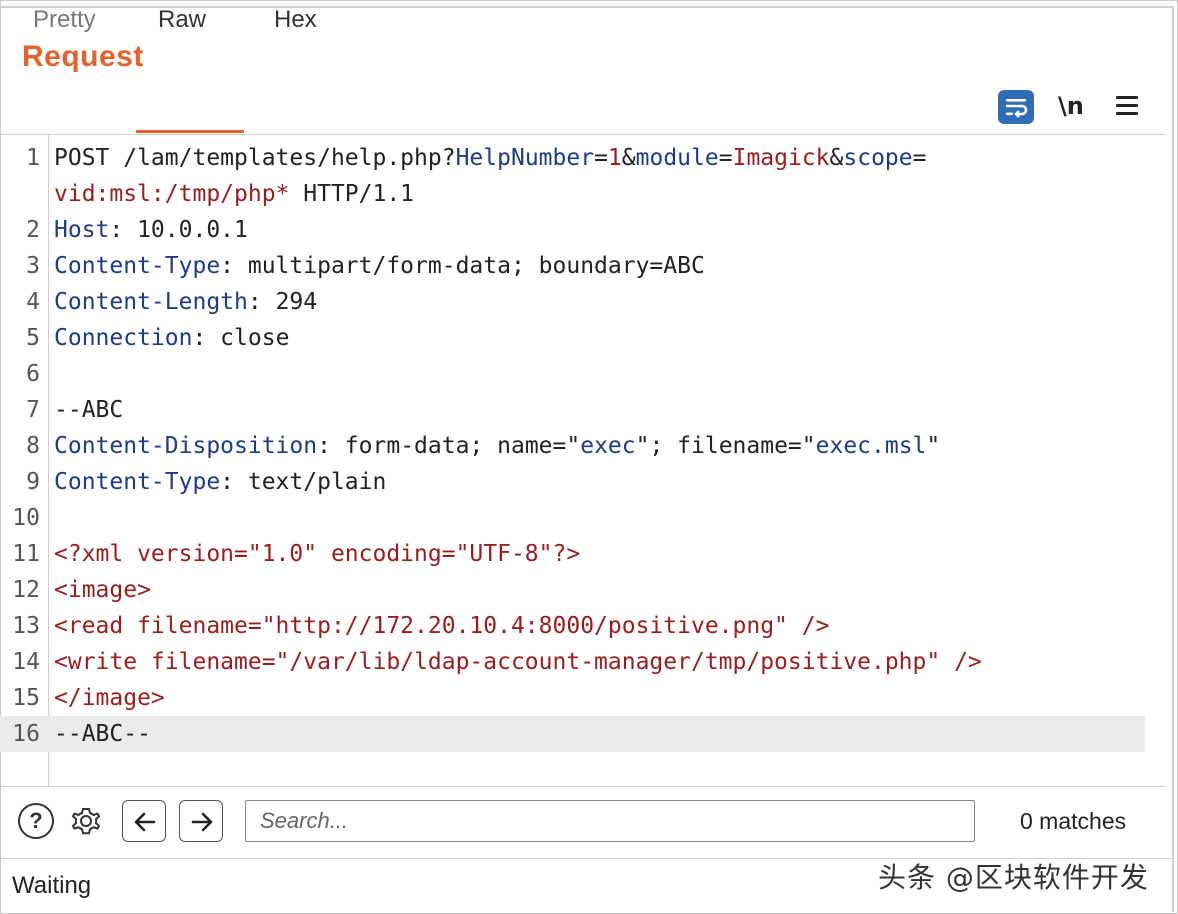 The height and width of the screenshot is (914, 1178). Describe the element at coordinates (610, 821) in the screenshot. I see `search-input` at that location.